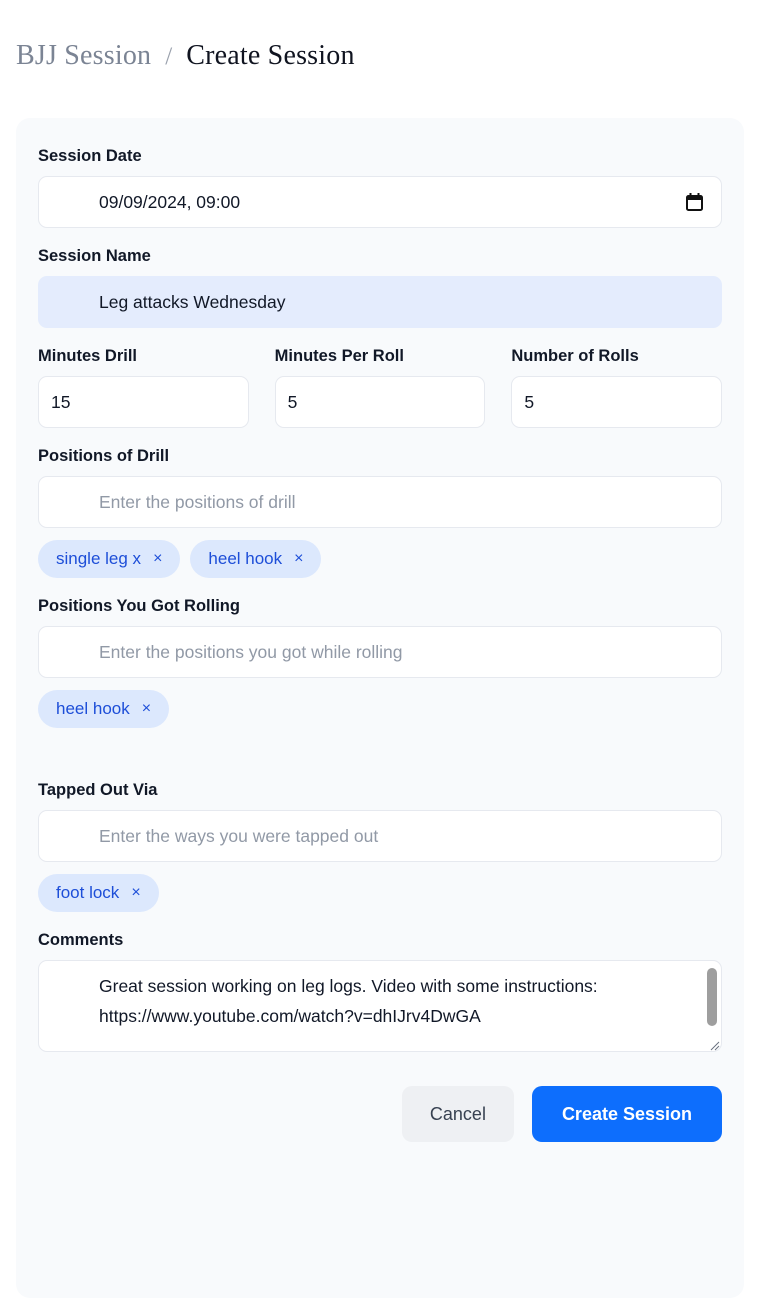 This screenshot has height=1310, width=760. What do you see at coordinates (143, 402) in the screenshot?
I see `minutes-drill-input: 15` at bounding box center [143, 402].